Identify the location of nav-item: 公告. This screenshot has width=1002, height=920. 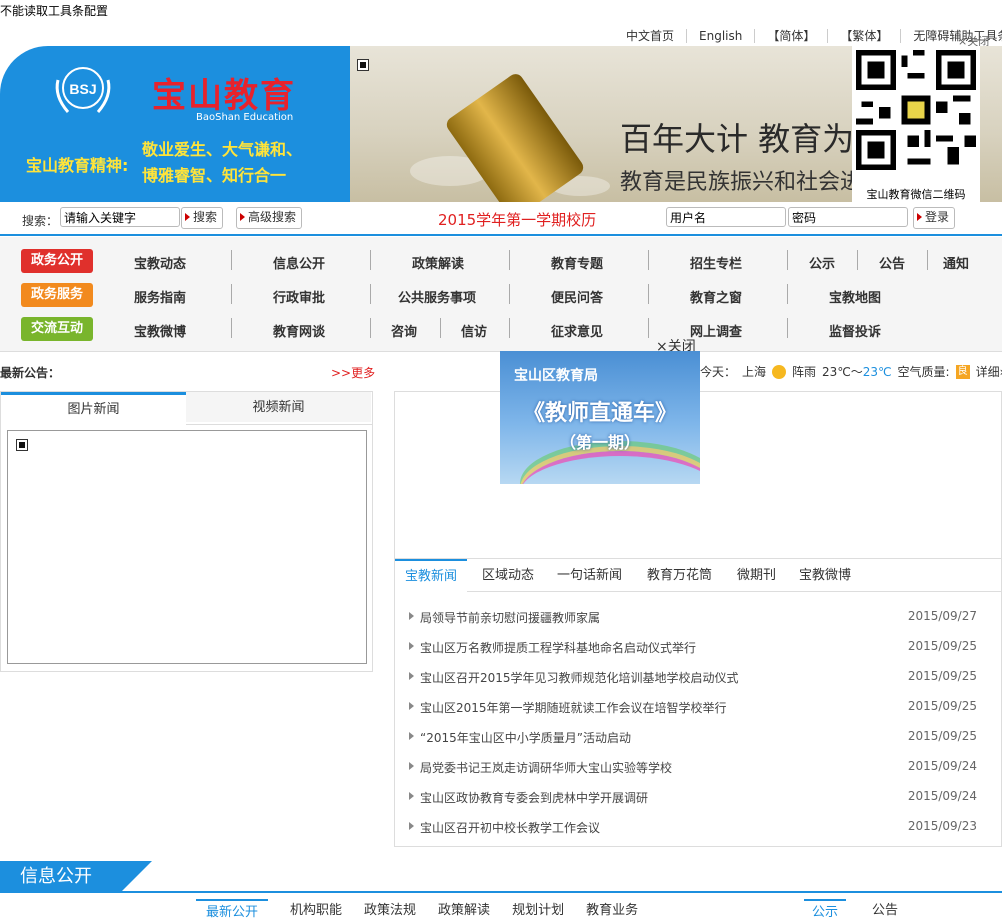
(892, 262).